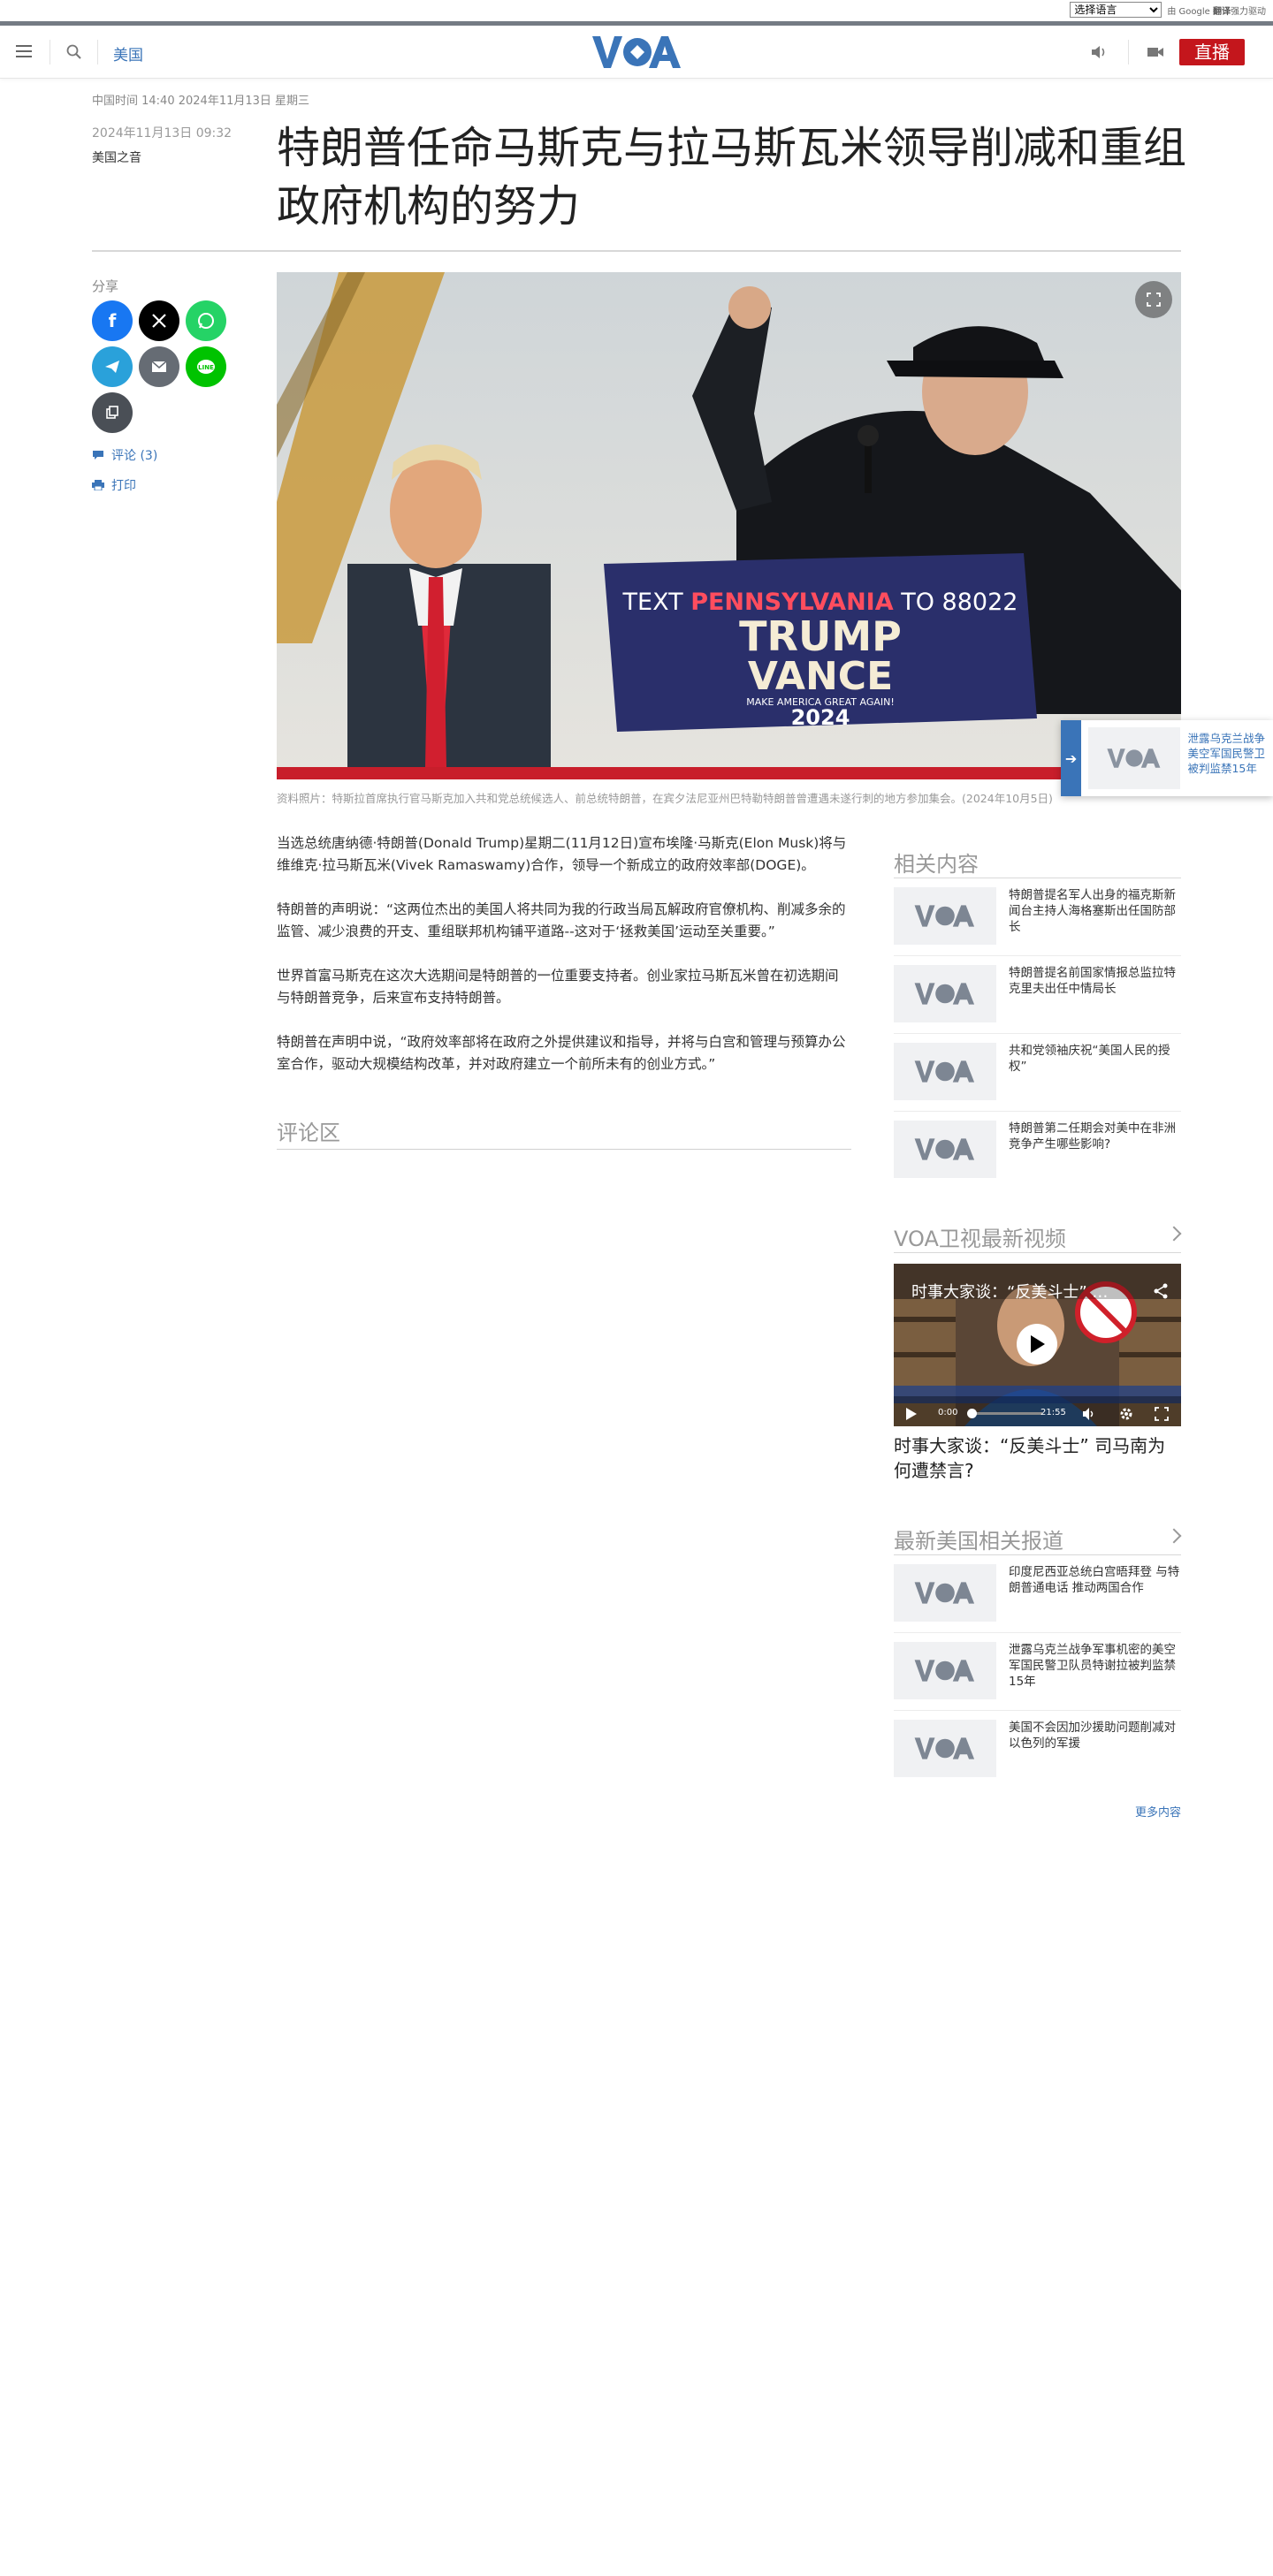 Image resolution: width=1273 pixels, height=2576 pixels. Describe the element at coordinates (1053, 1412) in the screenshot. I see `video-duration: 21:55` at that location.